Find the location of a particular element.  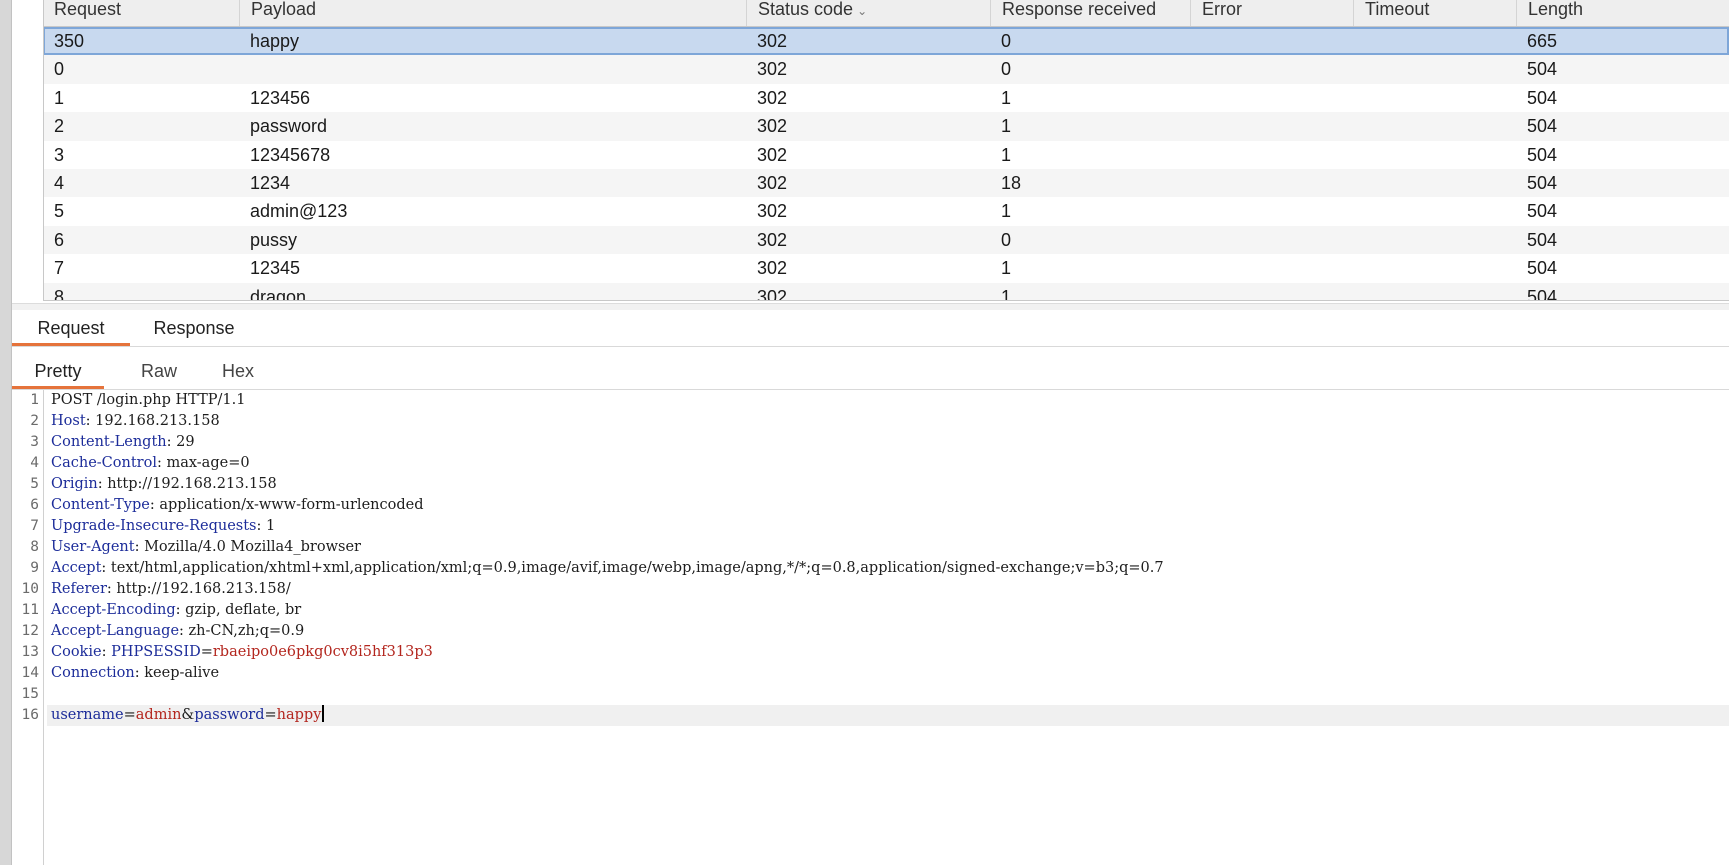

table-cell-request: 1 is located at coordinates (59, 97).